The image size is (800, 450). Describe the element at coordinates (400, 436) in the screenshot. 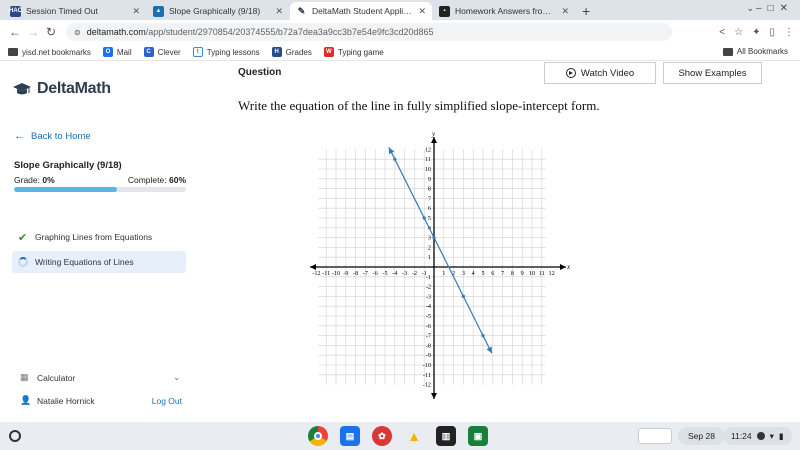

I see `os-shelf: ▤ ✿ ▲ ▥ ▣ Sep 28 11:24 ▾ ▮` at that location.